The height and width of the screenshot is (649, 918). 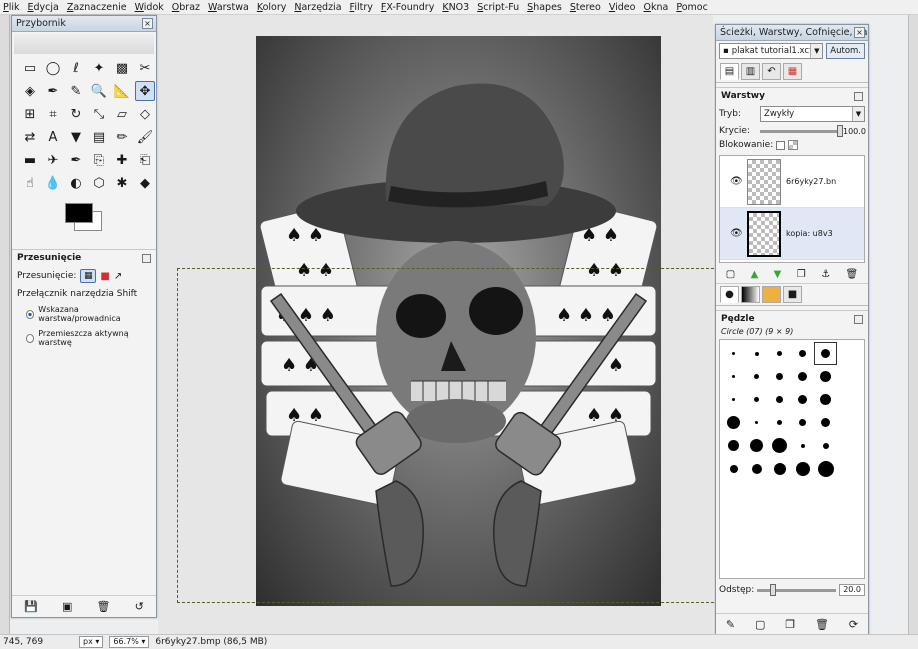 I want to click on lock-alpha-icon, so click(x=793, y=145).